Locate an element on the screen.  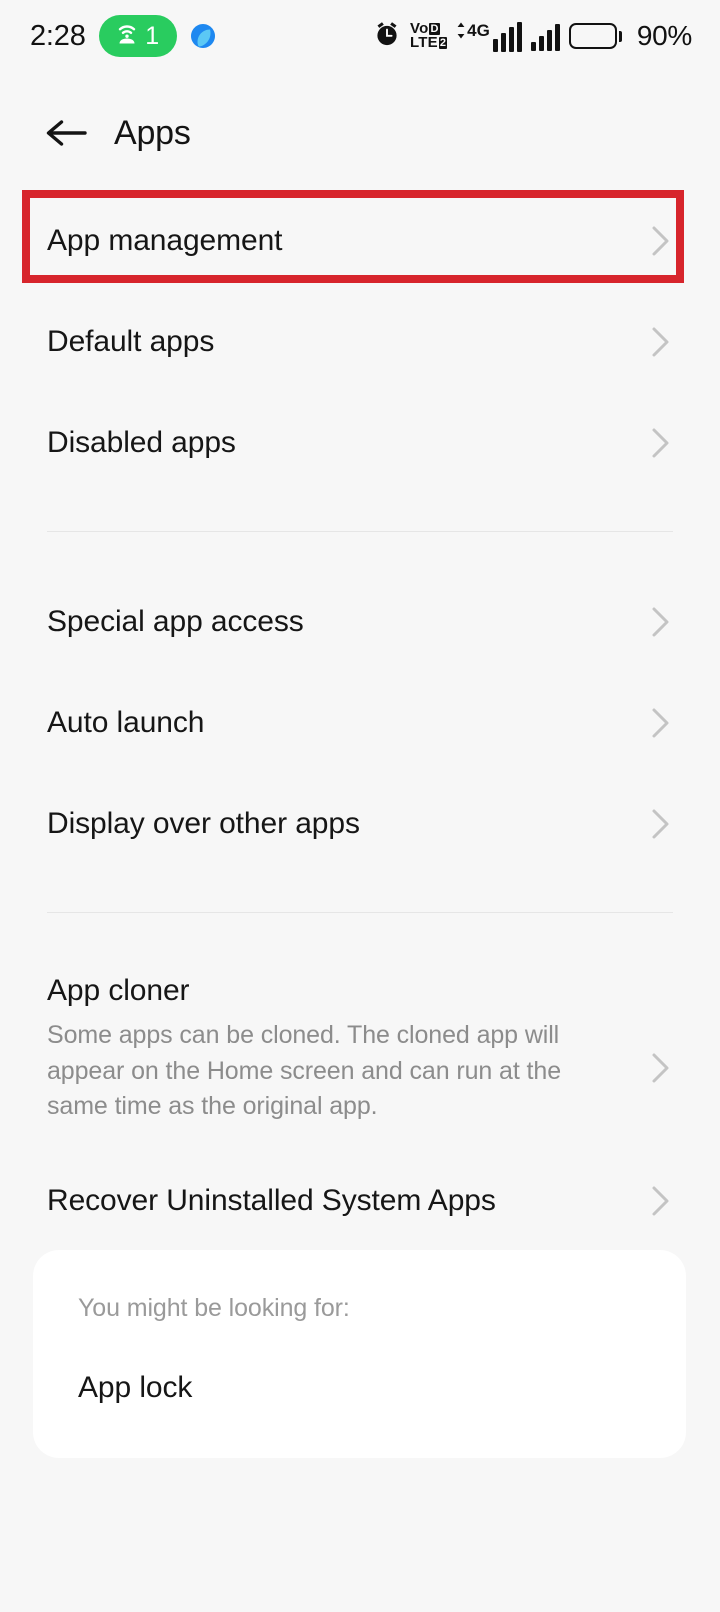
settings-row-app-management: App management is located at coordinates (360, 240).